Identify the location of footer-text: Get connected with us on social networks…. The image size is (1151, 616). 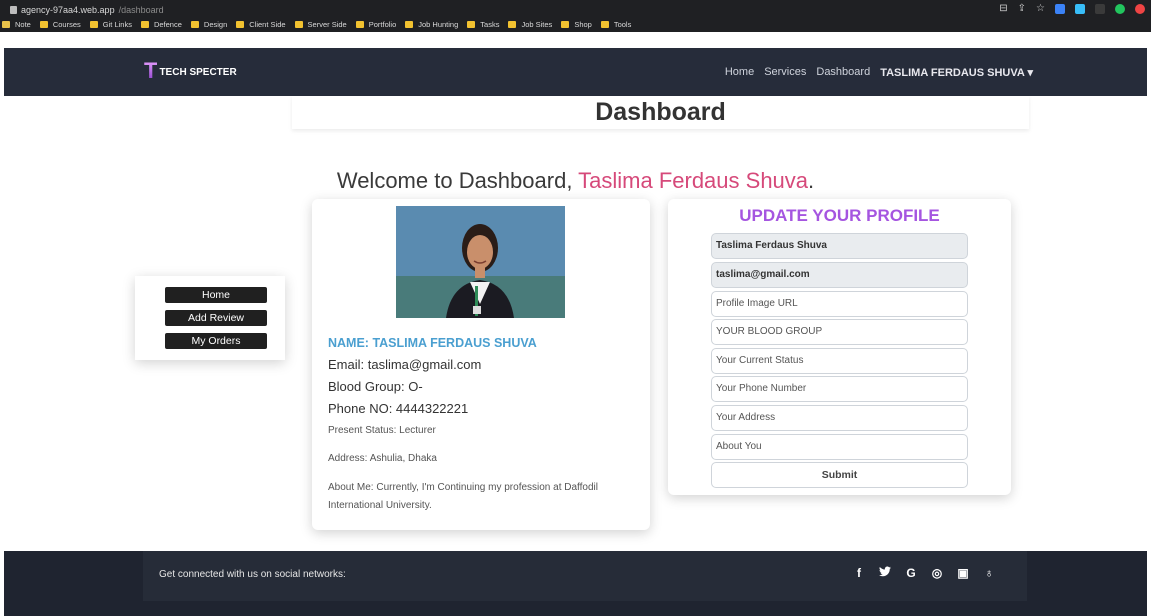
(252, 574).